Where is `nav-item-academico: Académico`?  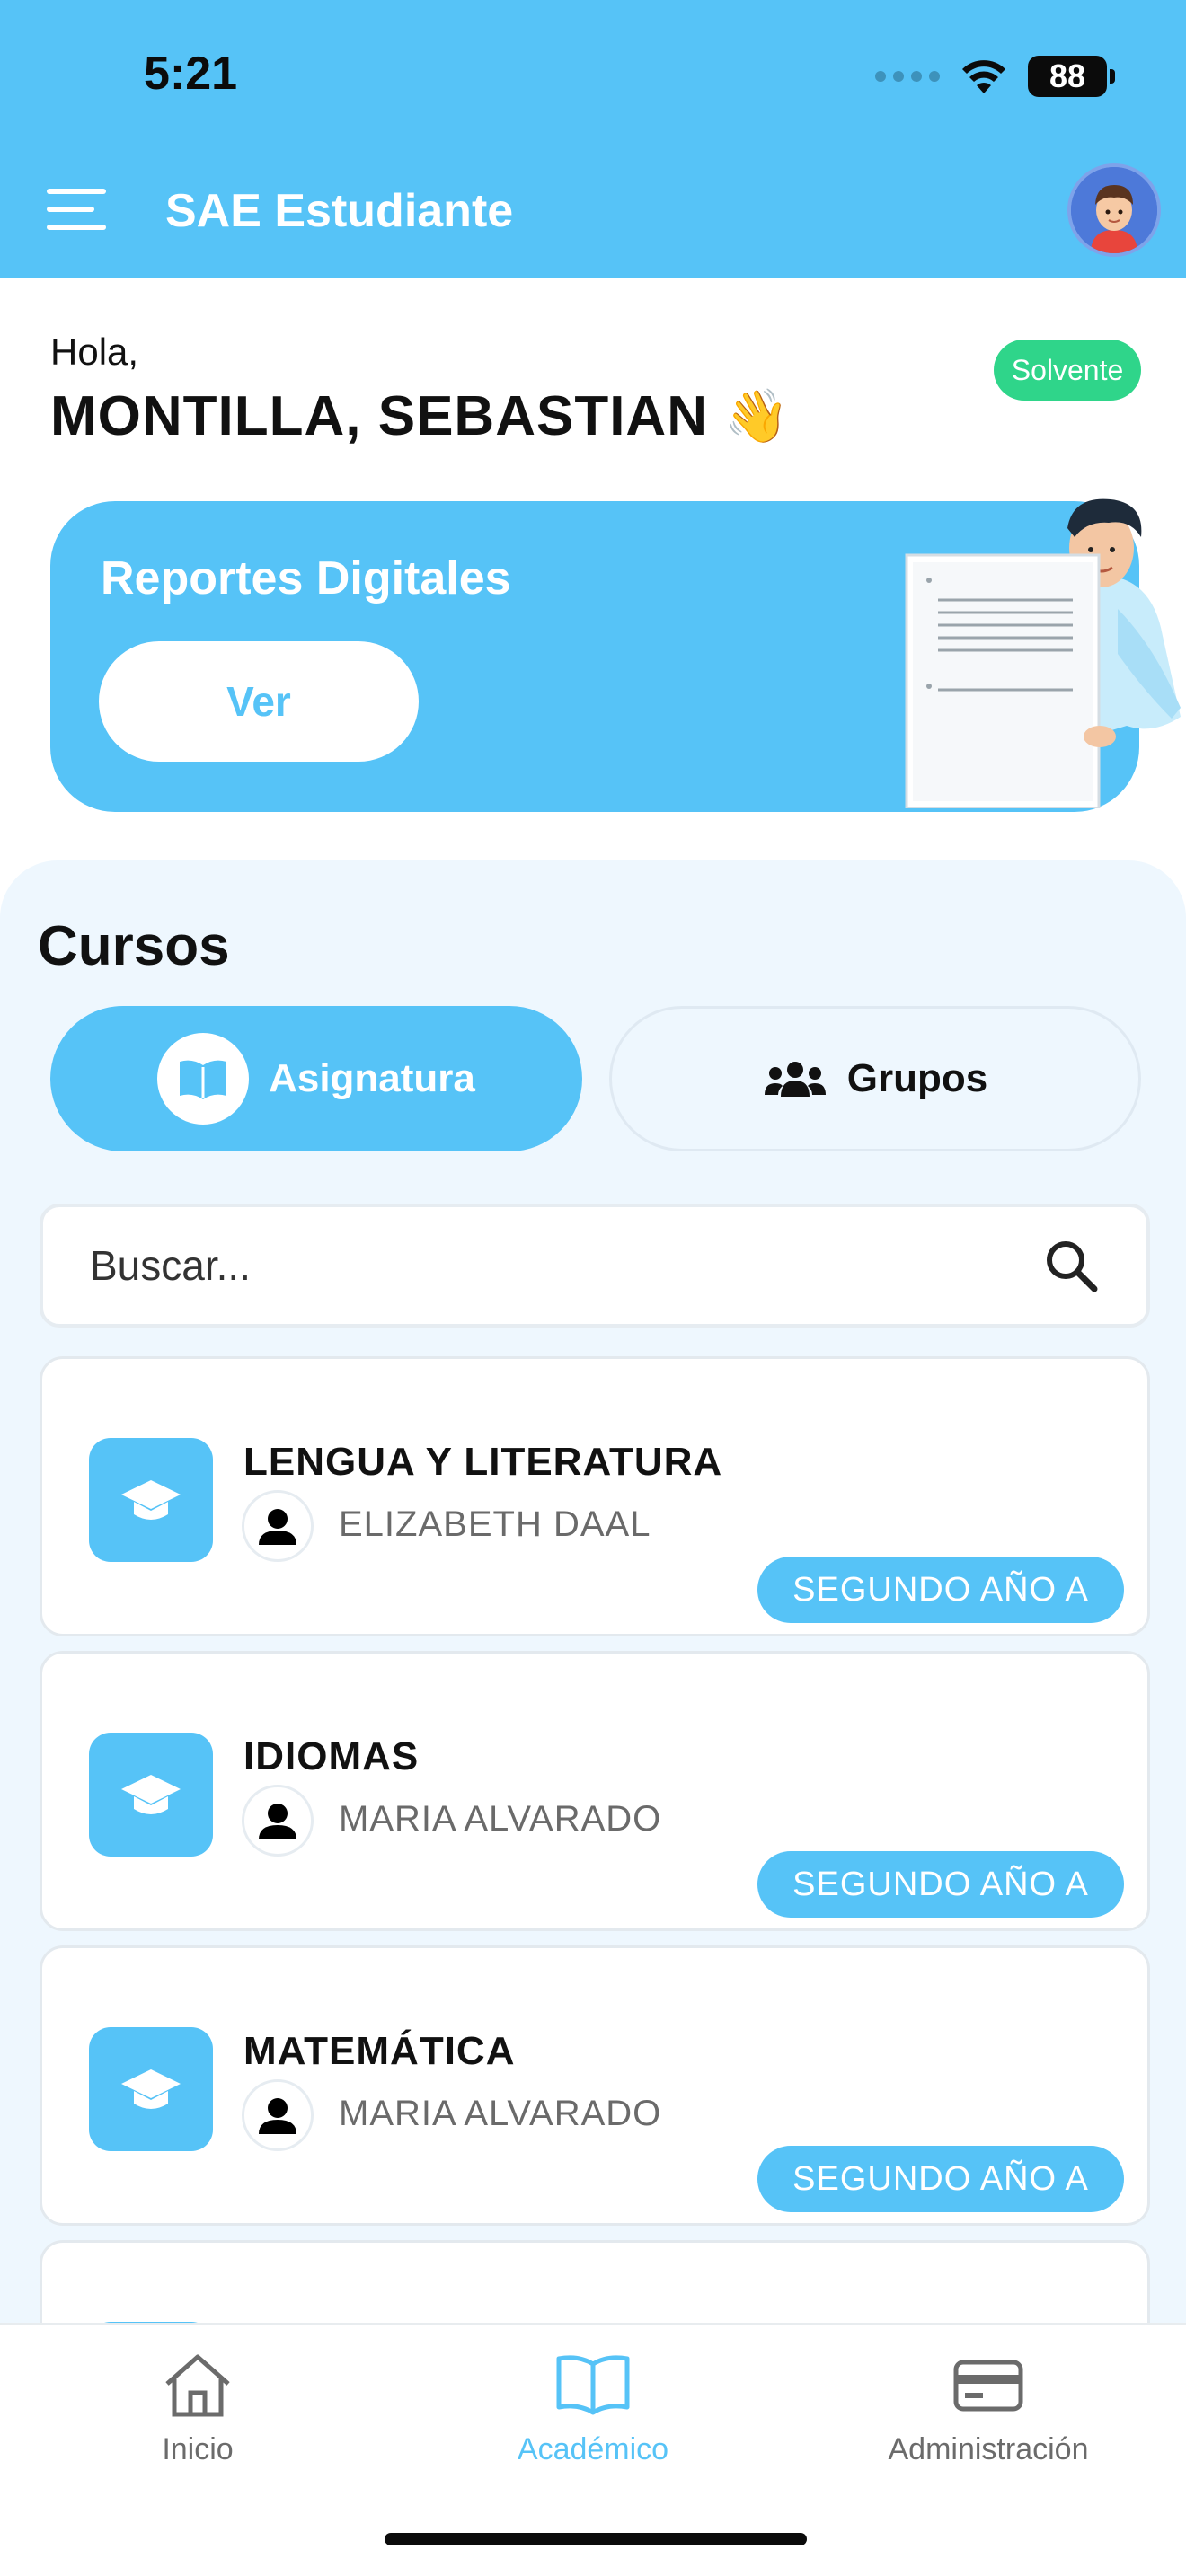
nav-item-academico: Académico is located at coordinates (593, 2409).